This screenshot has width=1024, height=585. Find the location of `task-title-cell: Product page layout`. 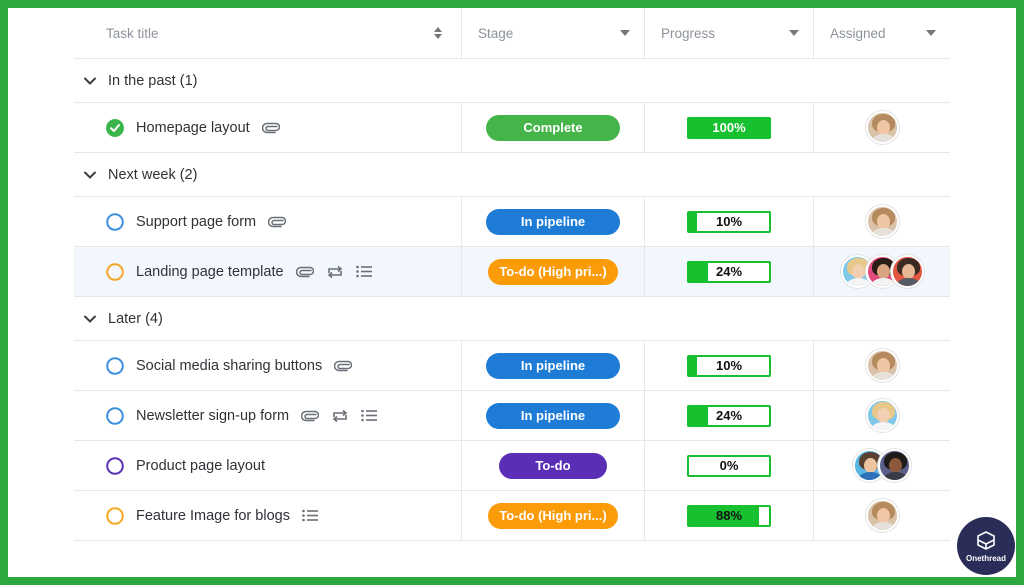

task-title-cell: Product page layout is located at coordinates (268, 465).